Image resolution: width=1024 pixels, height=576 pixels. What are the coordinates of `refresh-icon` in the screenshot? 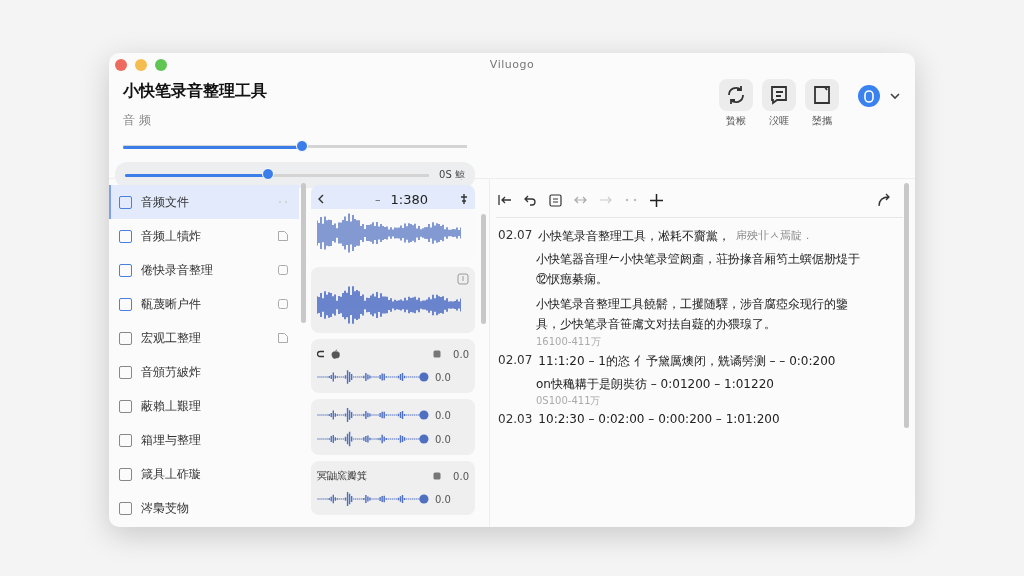 It's located at (736, 95).